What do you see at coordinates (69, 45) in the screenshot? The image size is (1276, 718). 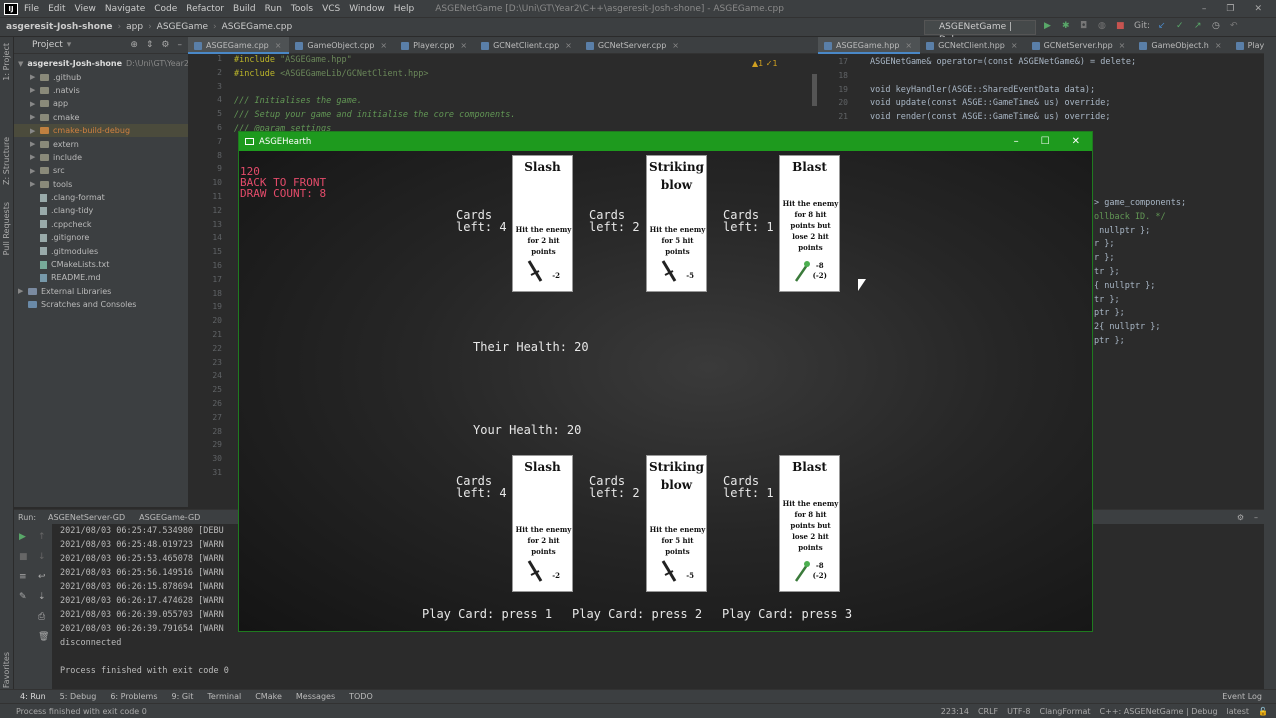 I see `chevron-down-icon: ▾` at bounding box center [69, 45].